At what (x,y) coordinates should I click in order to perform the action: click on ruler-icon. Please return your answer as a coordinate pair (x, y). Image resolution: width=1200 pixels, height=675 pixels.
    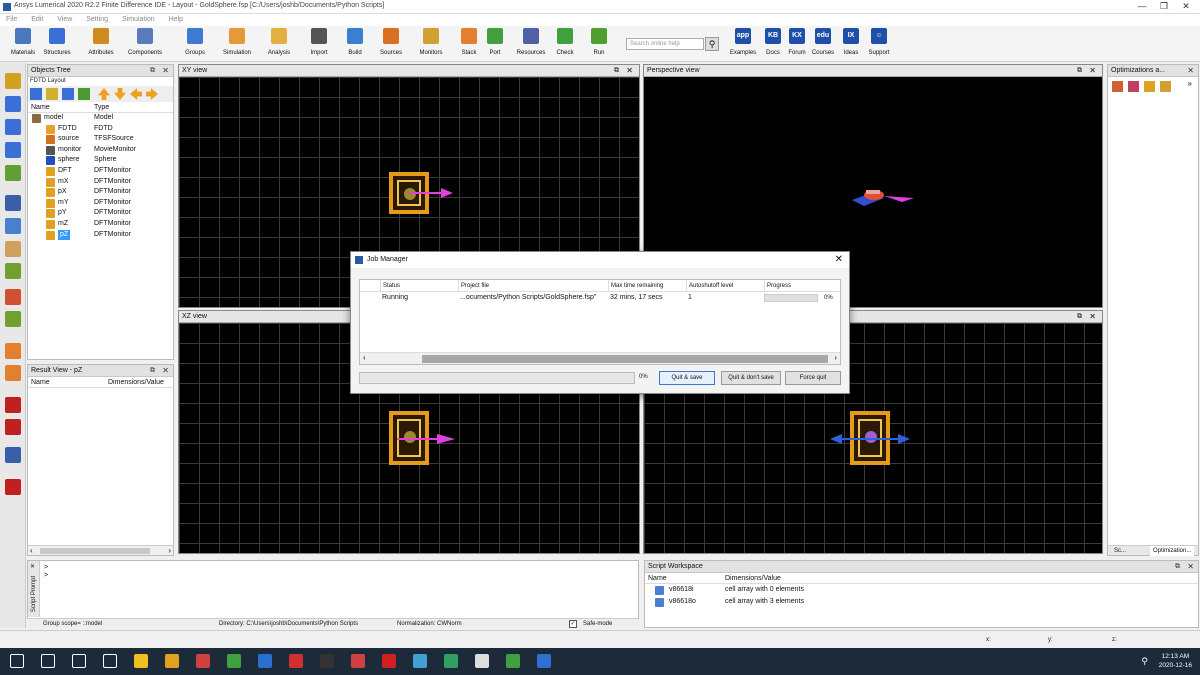
    Looking at the image, I should click on (13, 271).